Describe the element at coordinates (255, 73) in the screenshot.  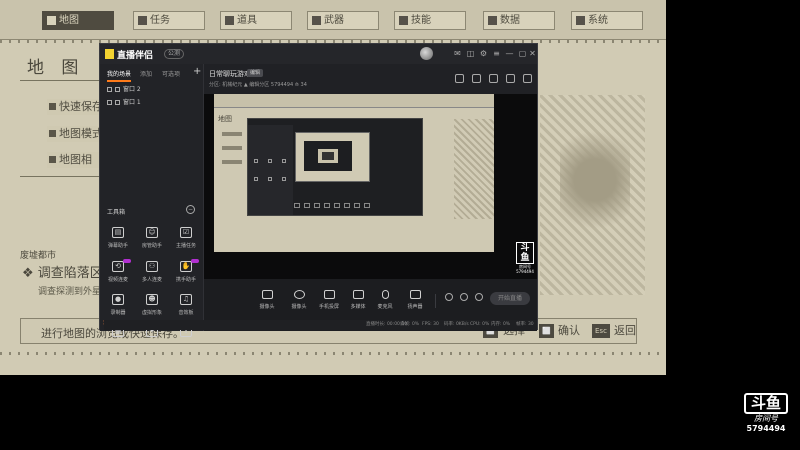
I see `edit-title-button: 编辑` at that location.